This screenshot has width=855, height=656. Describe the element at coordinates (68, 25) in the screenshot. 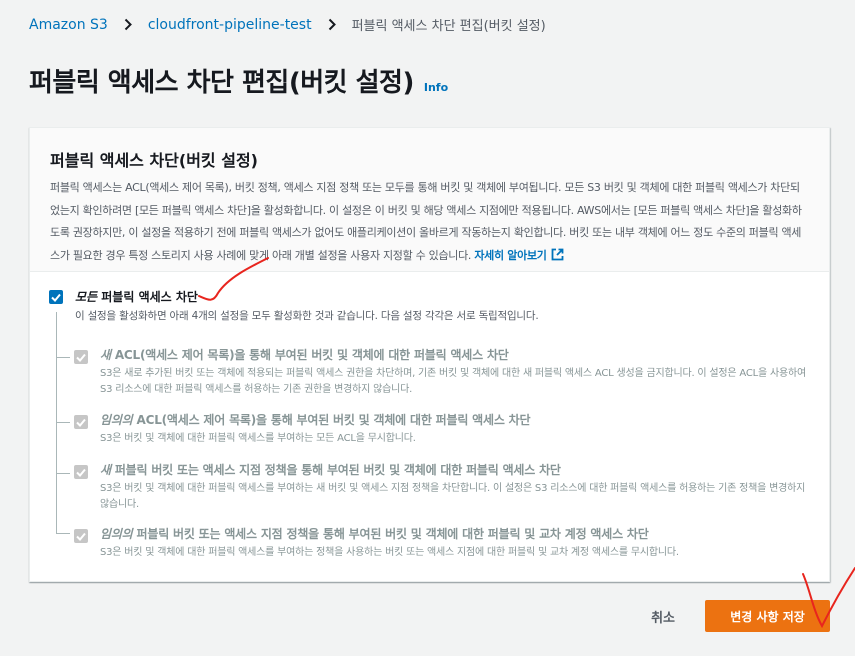

I see `breadcrumb-link-s3: Amazon S3` at that location.